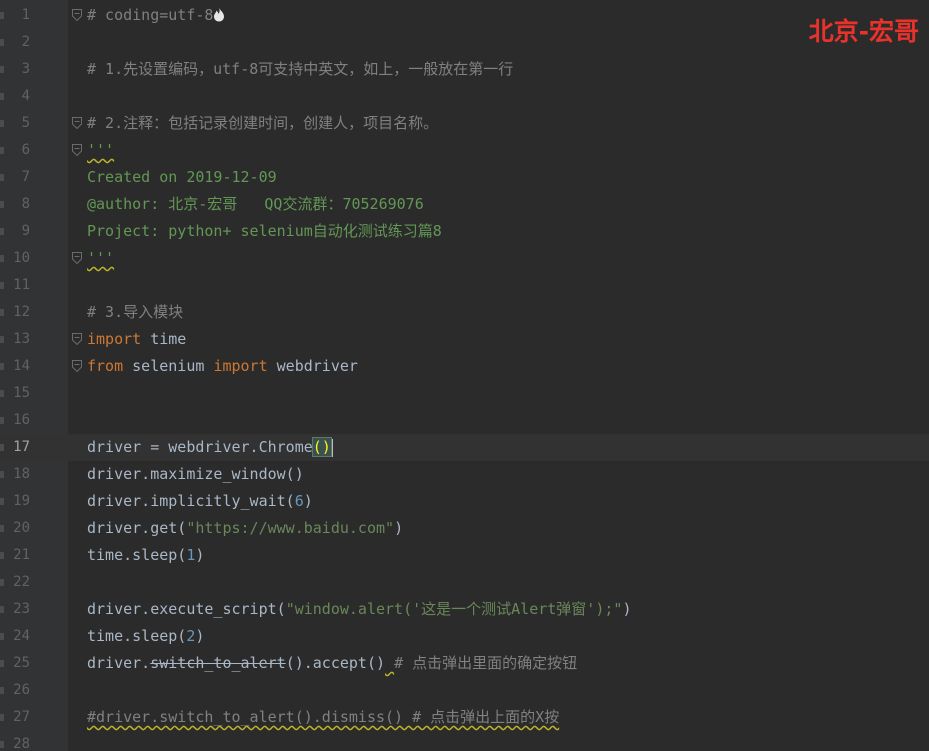 The width and height of the screenshot is (929, 751). Describe the element at coordinates (464, 555) in the screenshot. I see `code-line: 21 time.sleep(1)` at that location.